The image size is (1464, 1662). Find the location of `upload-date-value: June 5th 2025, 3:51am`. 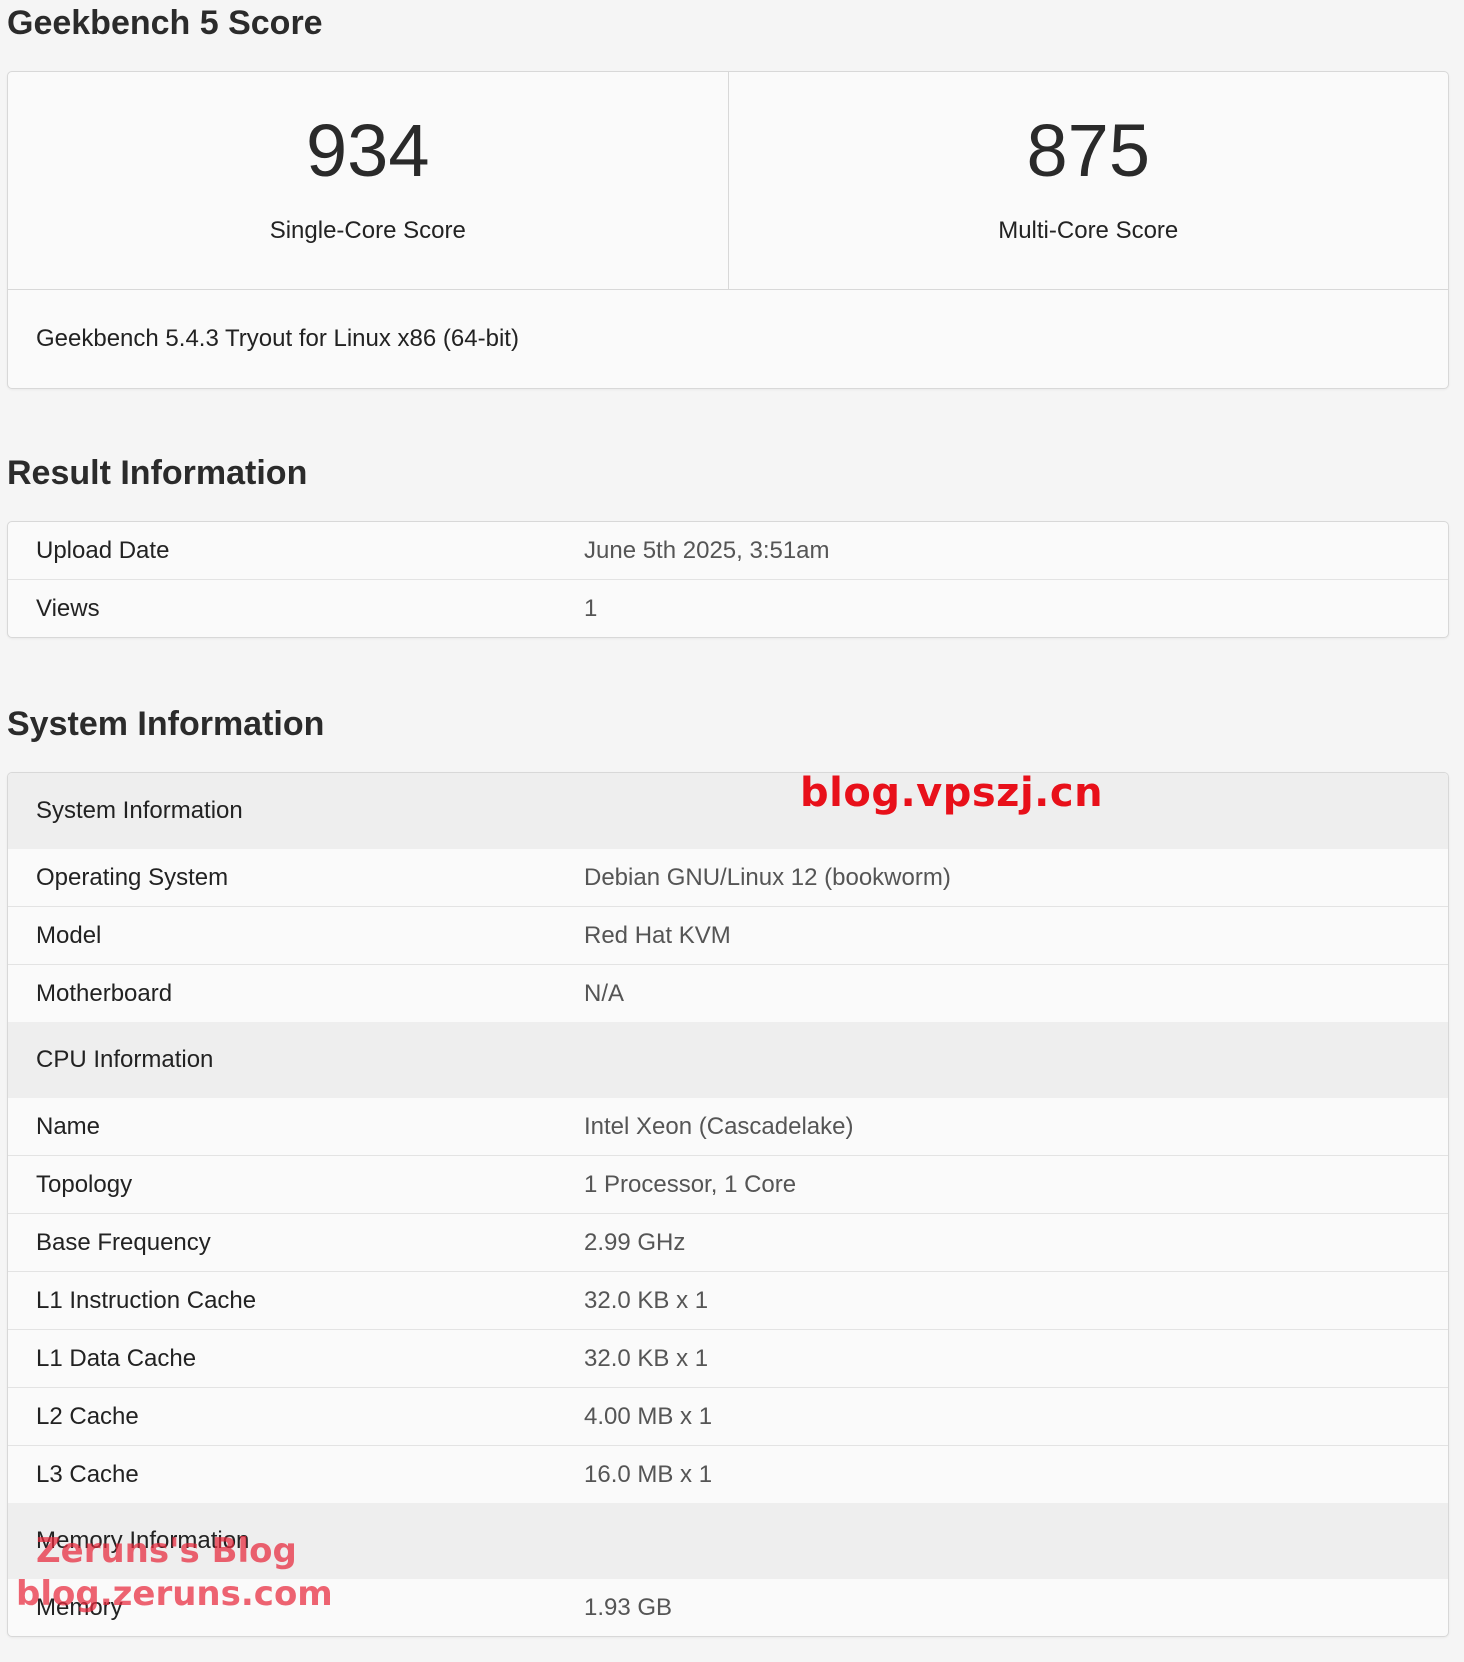

upload-date-value: June 5th 2025, 3:51am is located at coordinates (707, 550).